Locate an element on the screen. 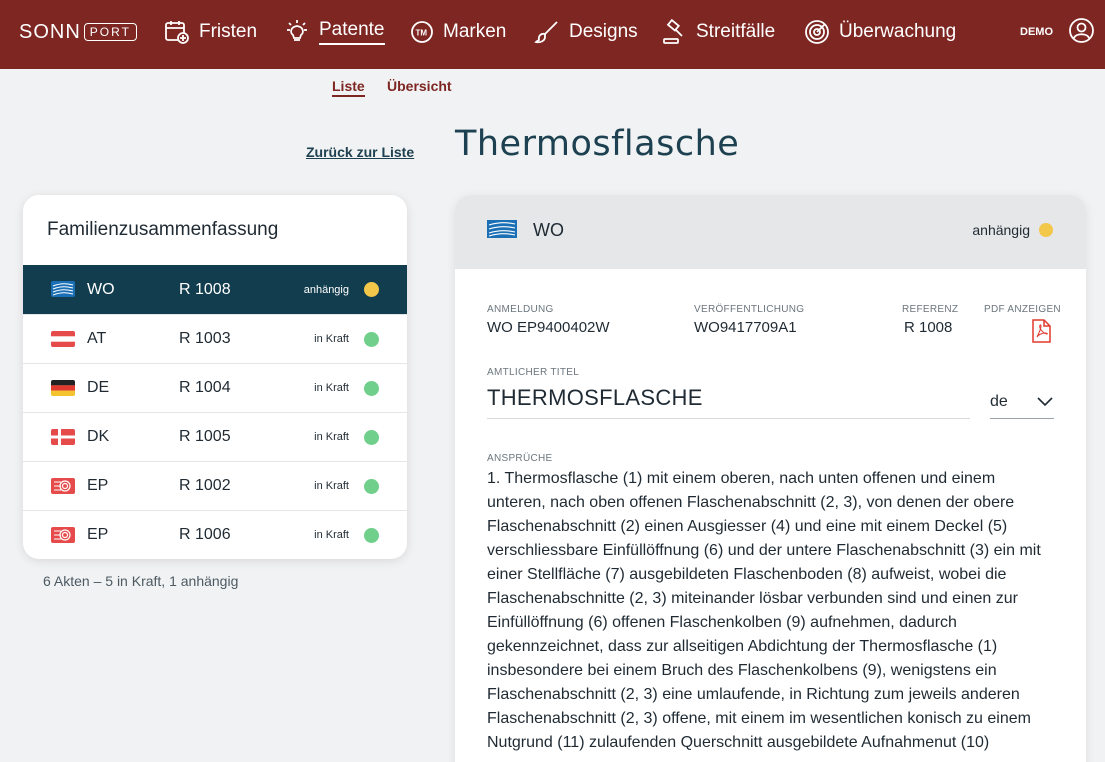 The width and height of the screenshot is (1105, 762). chevron-down-icon is located at coordinates (1045, 402).